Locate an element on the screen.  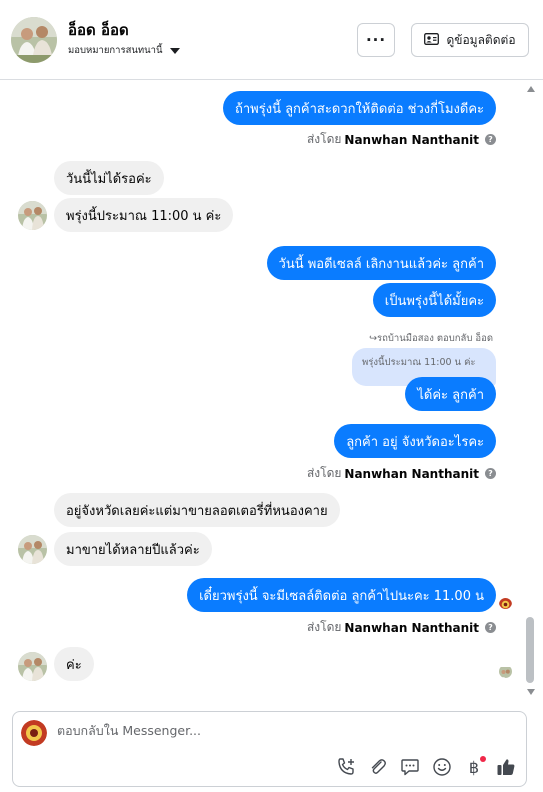
thumbs-up-icon is located at coordinates (506, 767).